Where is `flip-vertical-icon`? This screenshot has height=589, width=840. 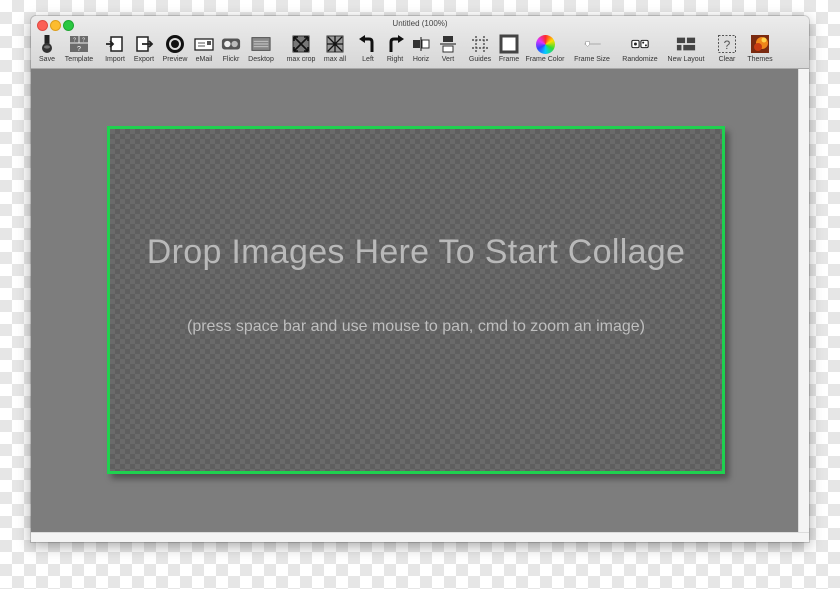 flip-vertical-icon is located at coordinates (448, 44).